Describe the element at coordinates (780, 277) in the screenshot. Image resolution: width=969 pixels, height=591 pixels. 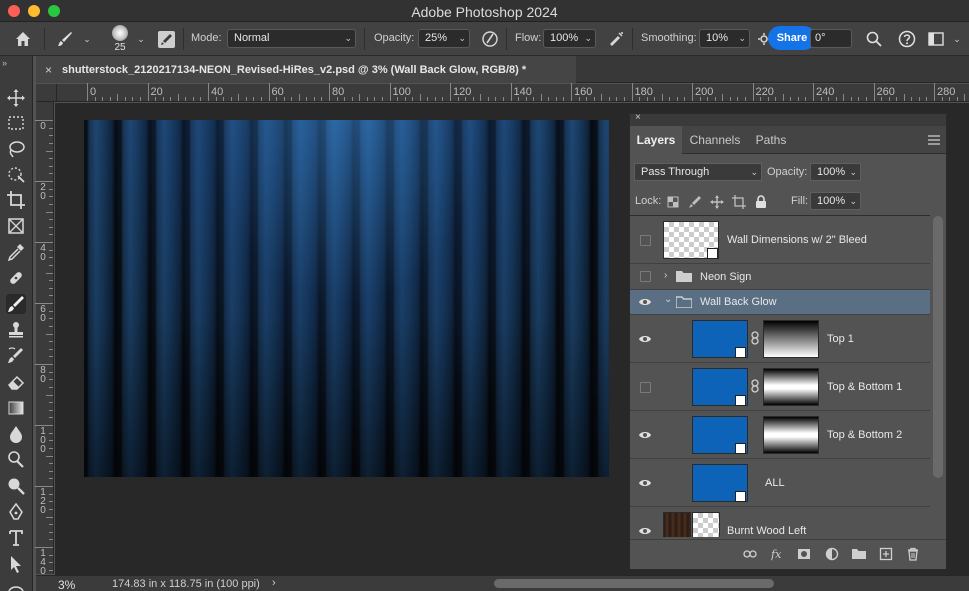
I see `layer-row-neon-sign: › Neon Sign` at that location.